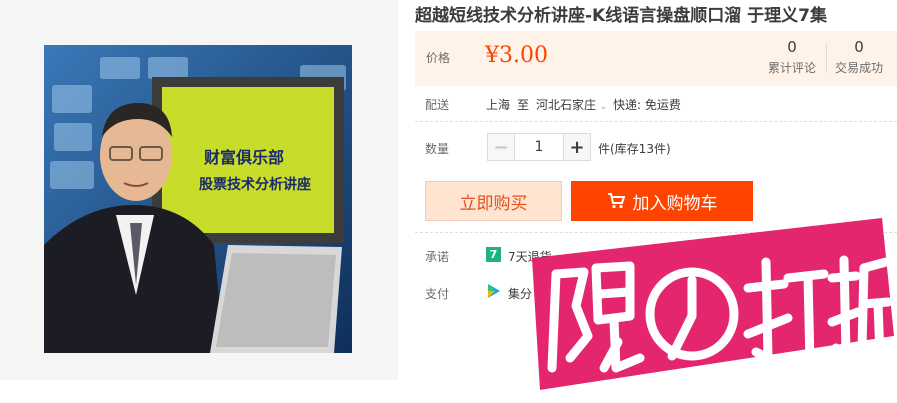 The height and width of the screenshot is (403, 897). Describe the element at coordinates (494, 291) in the screenshot. I see `jifenbao-icon` at that location.